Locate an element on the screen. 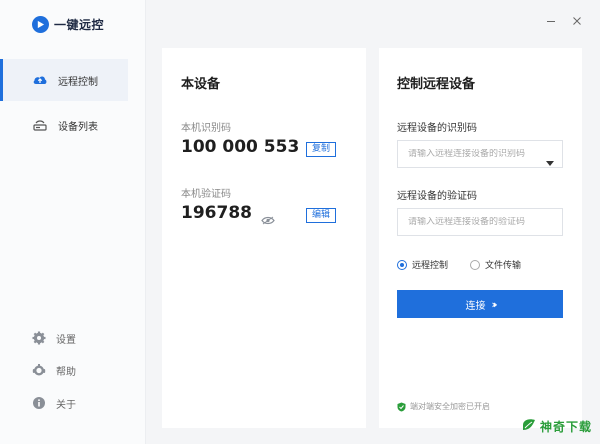 Image resolution: width=600 pixels, height=444 pixels. double-chevron-right-icon: ›› is located at coordinates (494, 304).